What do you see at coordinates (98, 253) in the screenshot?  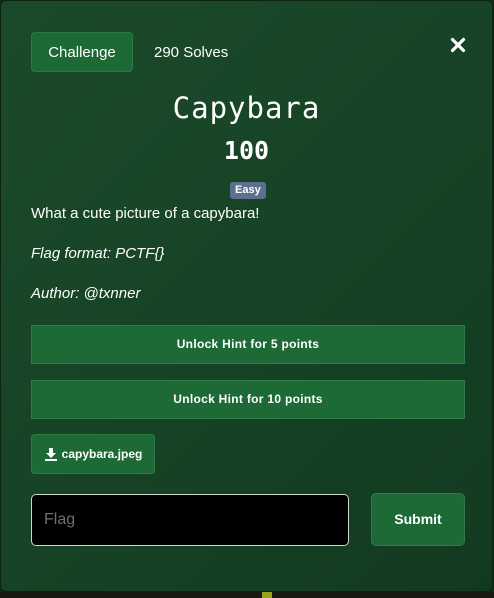 I see `flag-format-text: Flag format: PCTF{}` at bounding box center [98, 253].